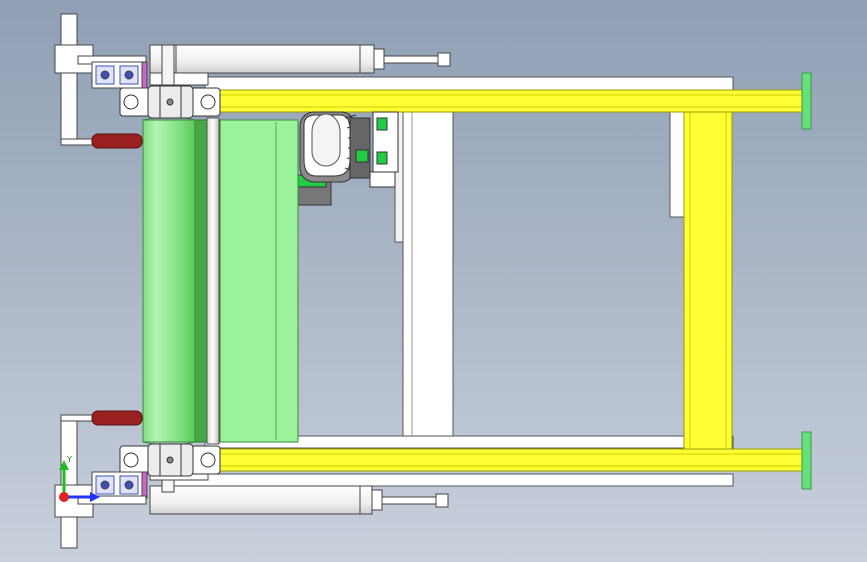 This screenshot has width=867, height=562. I want to click on main-roller, so click(169, 281).